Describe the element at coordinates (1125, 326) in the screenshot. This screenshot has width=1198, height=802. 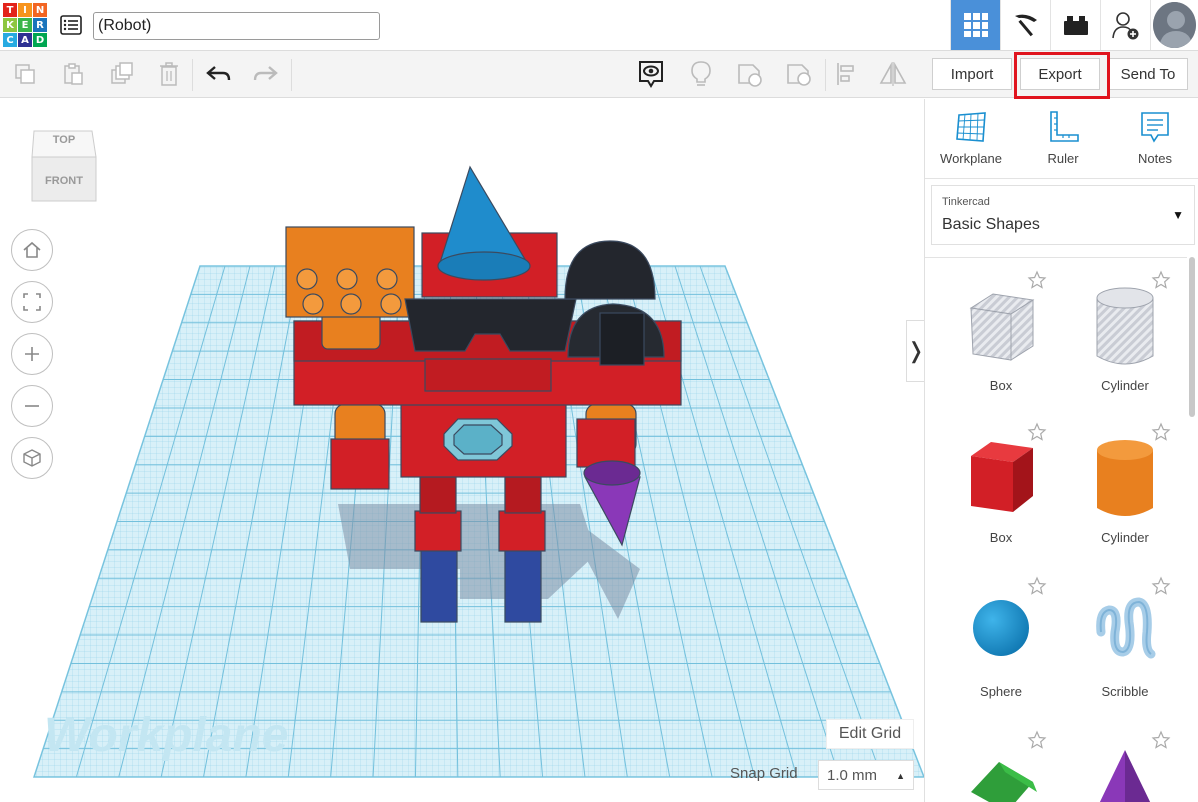
I see `cylinder-hole-icon` at that location.